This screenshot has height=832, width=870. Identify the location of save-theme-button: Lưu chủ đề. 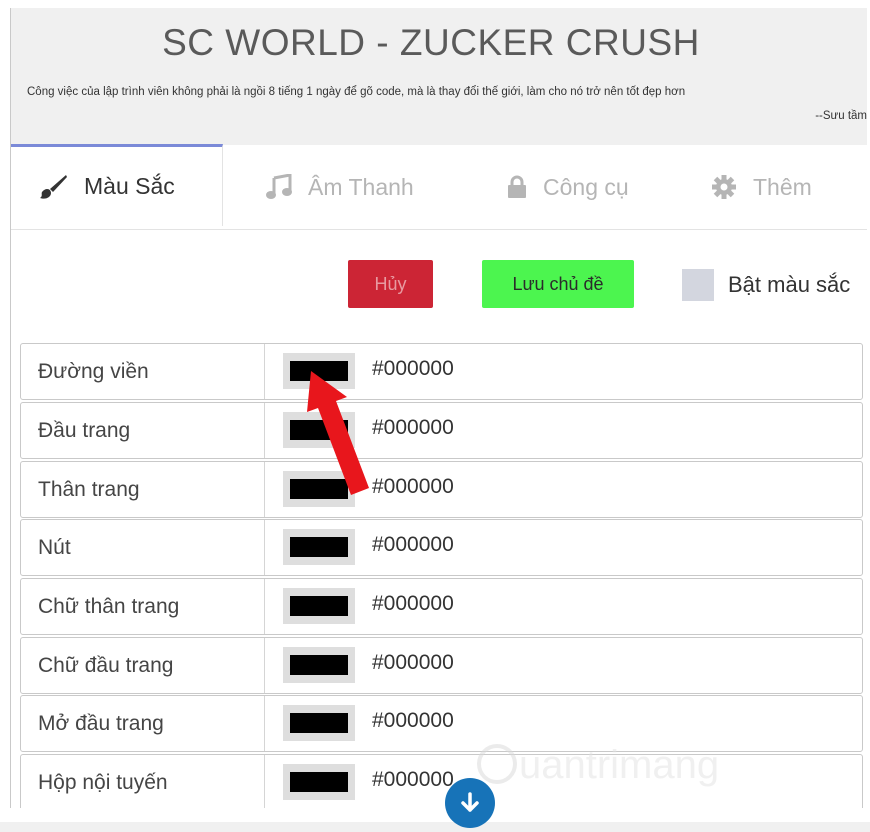
(558, 284).